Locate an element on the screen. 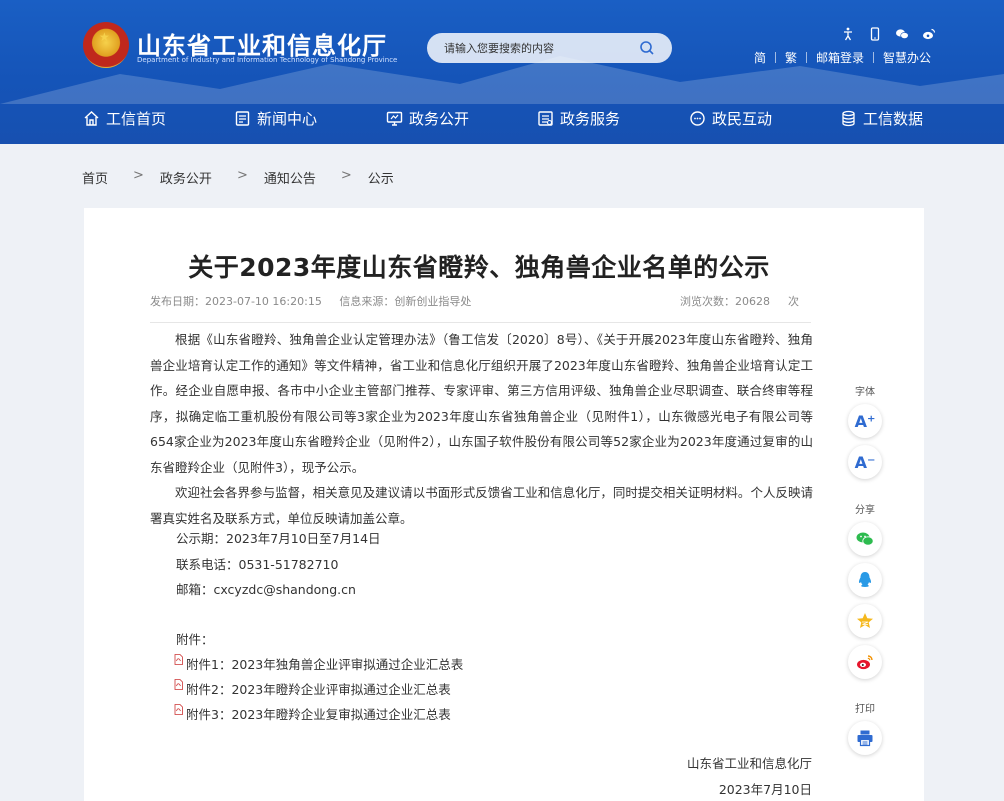 Image resolution: width=1004 pixels, height=801 pixels. article-meta: 发布日期：2023-07-10 16:20:15 信息来源：创新创业指导处 is located at coordinates (317, 301).